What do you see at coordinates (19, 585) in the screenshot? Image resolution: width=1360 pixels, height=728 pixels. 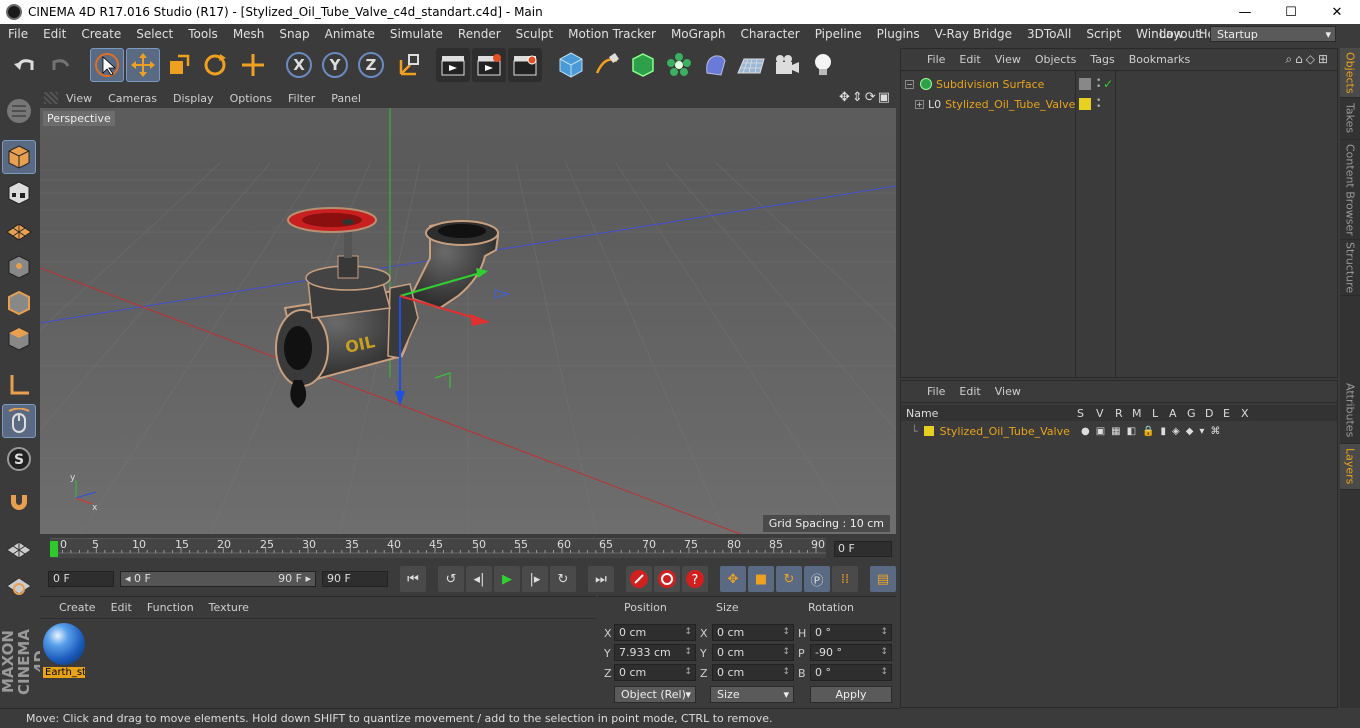 I see `quantize-button` at bounding box center [19, 585].